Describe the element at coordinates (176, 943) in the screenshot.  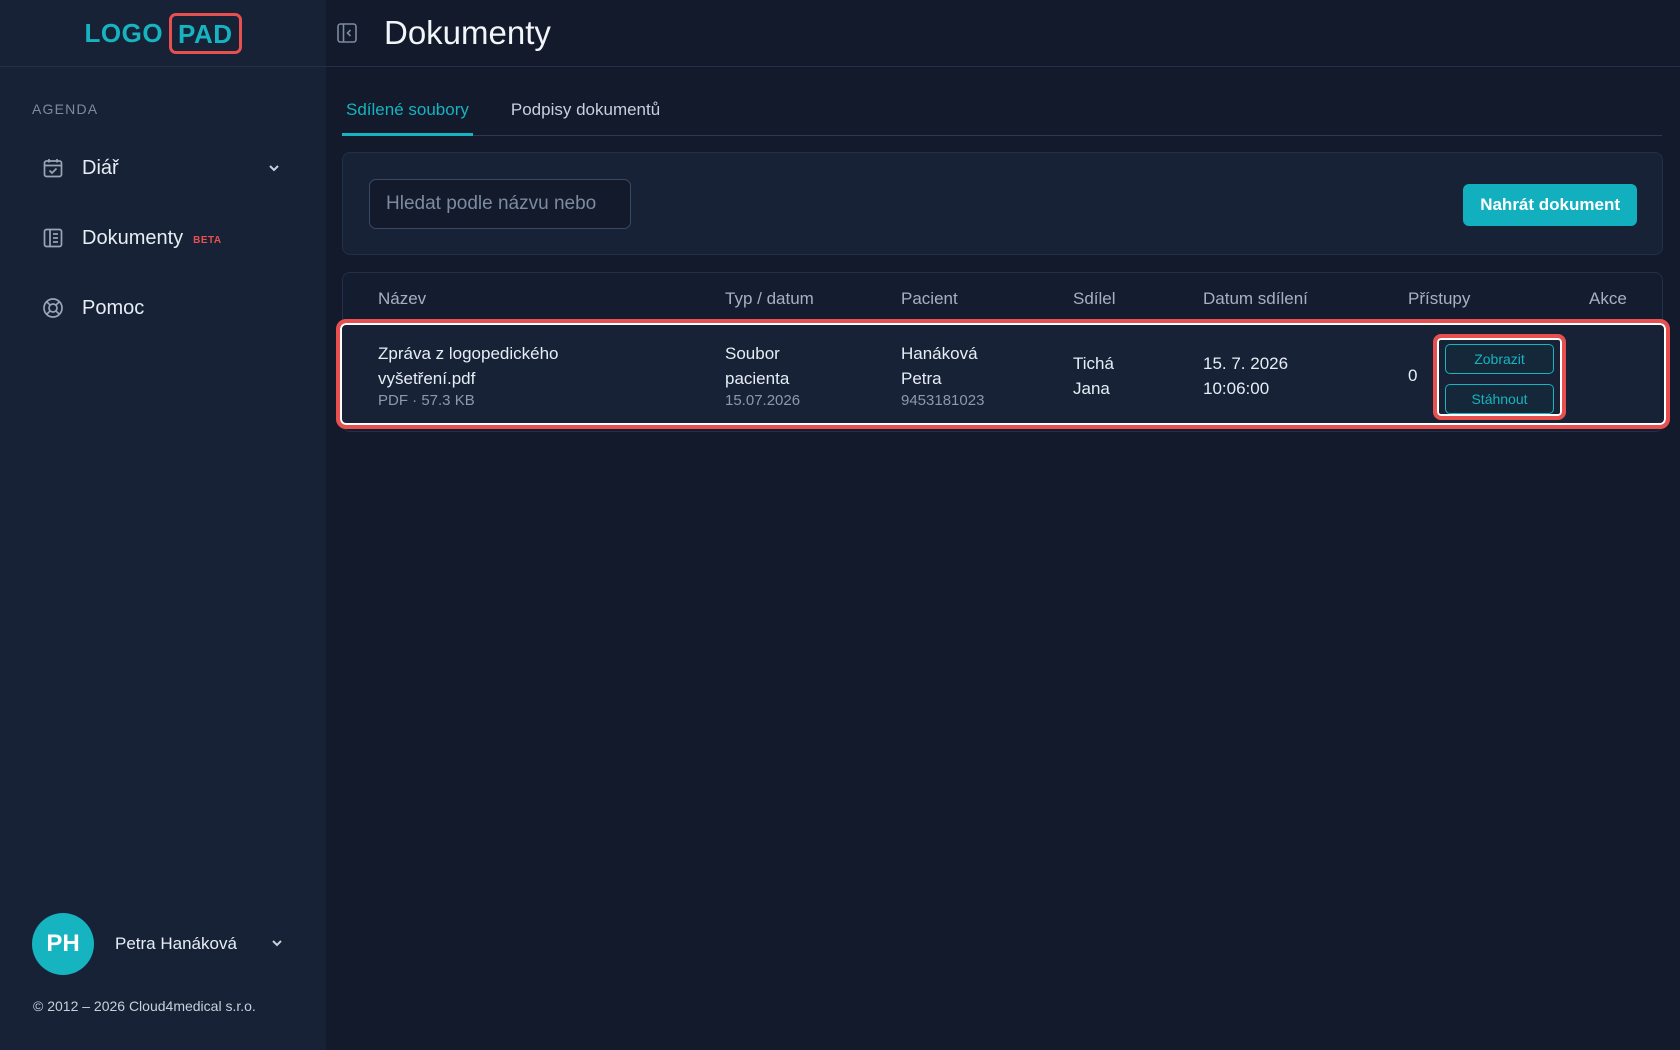
I see `user-name: Petra Hanáková` at that location.